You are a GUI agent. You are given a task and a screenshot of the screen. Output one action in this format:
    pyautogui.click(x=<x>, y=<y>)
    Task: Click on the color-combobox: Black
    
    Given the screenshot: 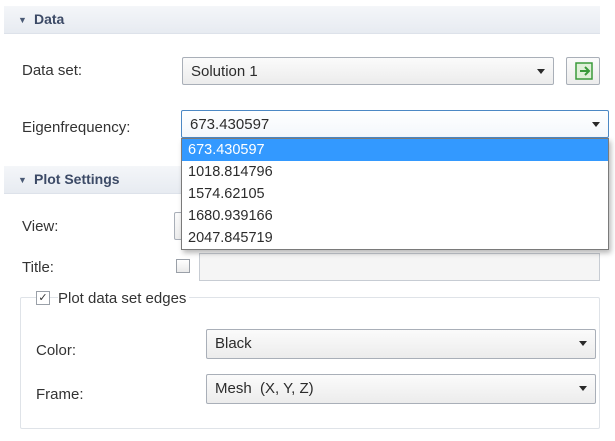 What is the action you would take?
    pyautogui.click(x=401, y=344)
    